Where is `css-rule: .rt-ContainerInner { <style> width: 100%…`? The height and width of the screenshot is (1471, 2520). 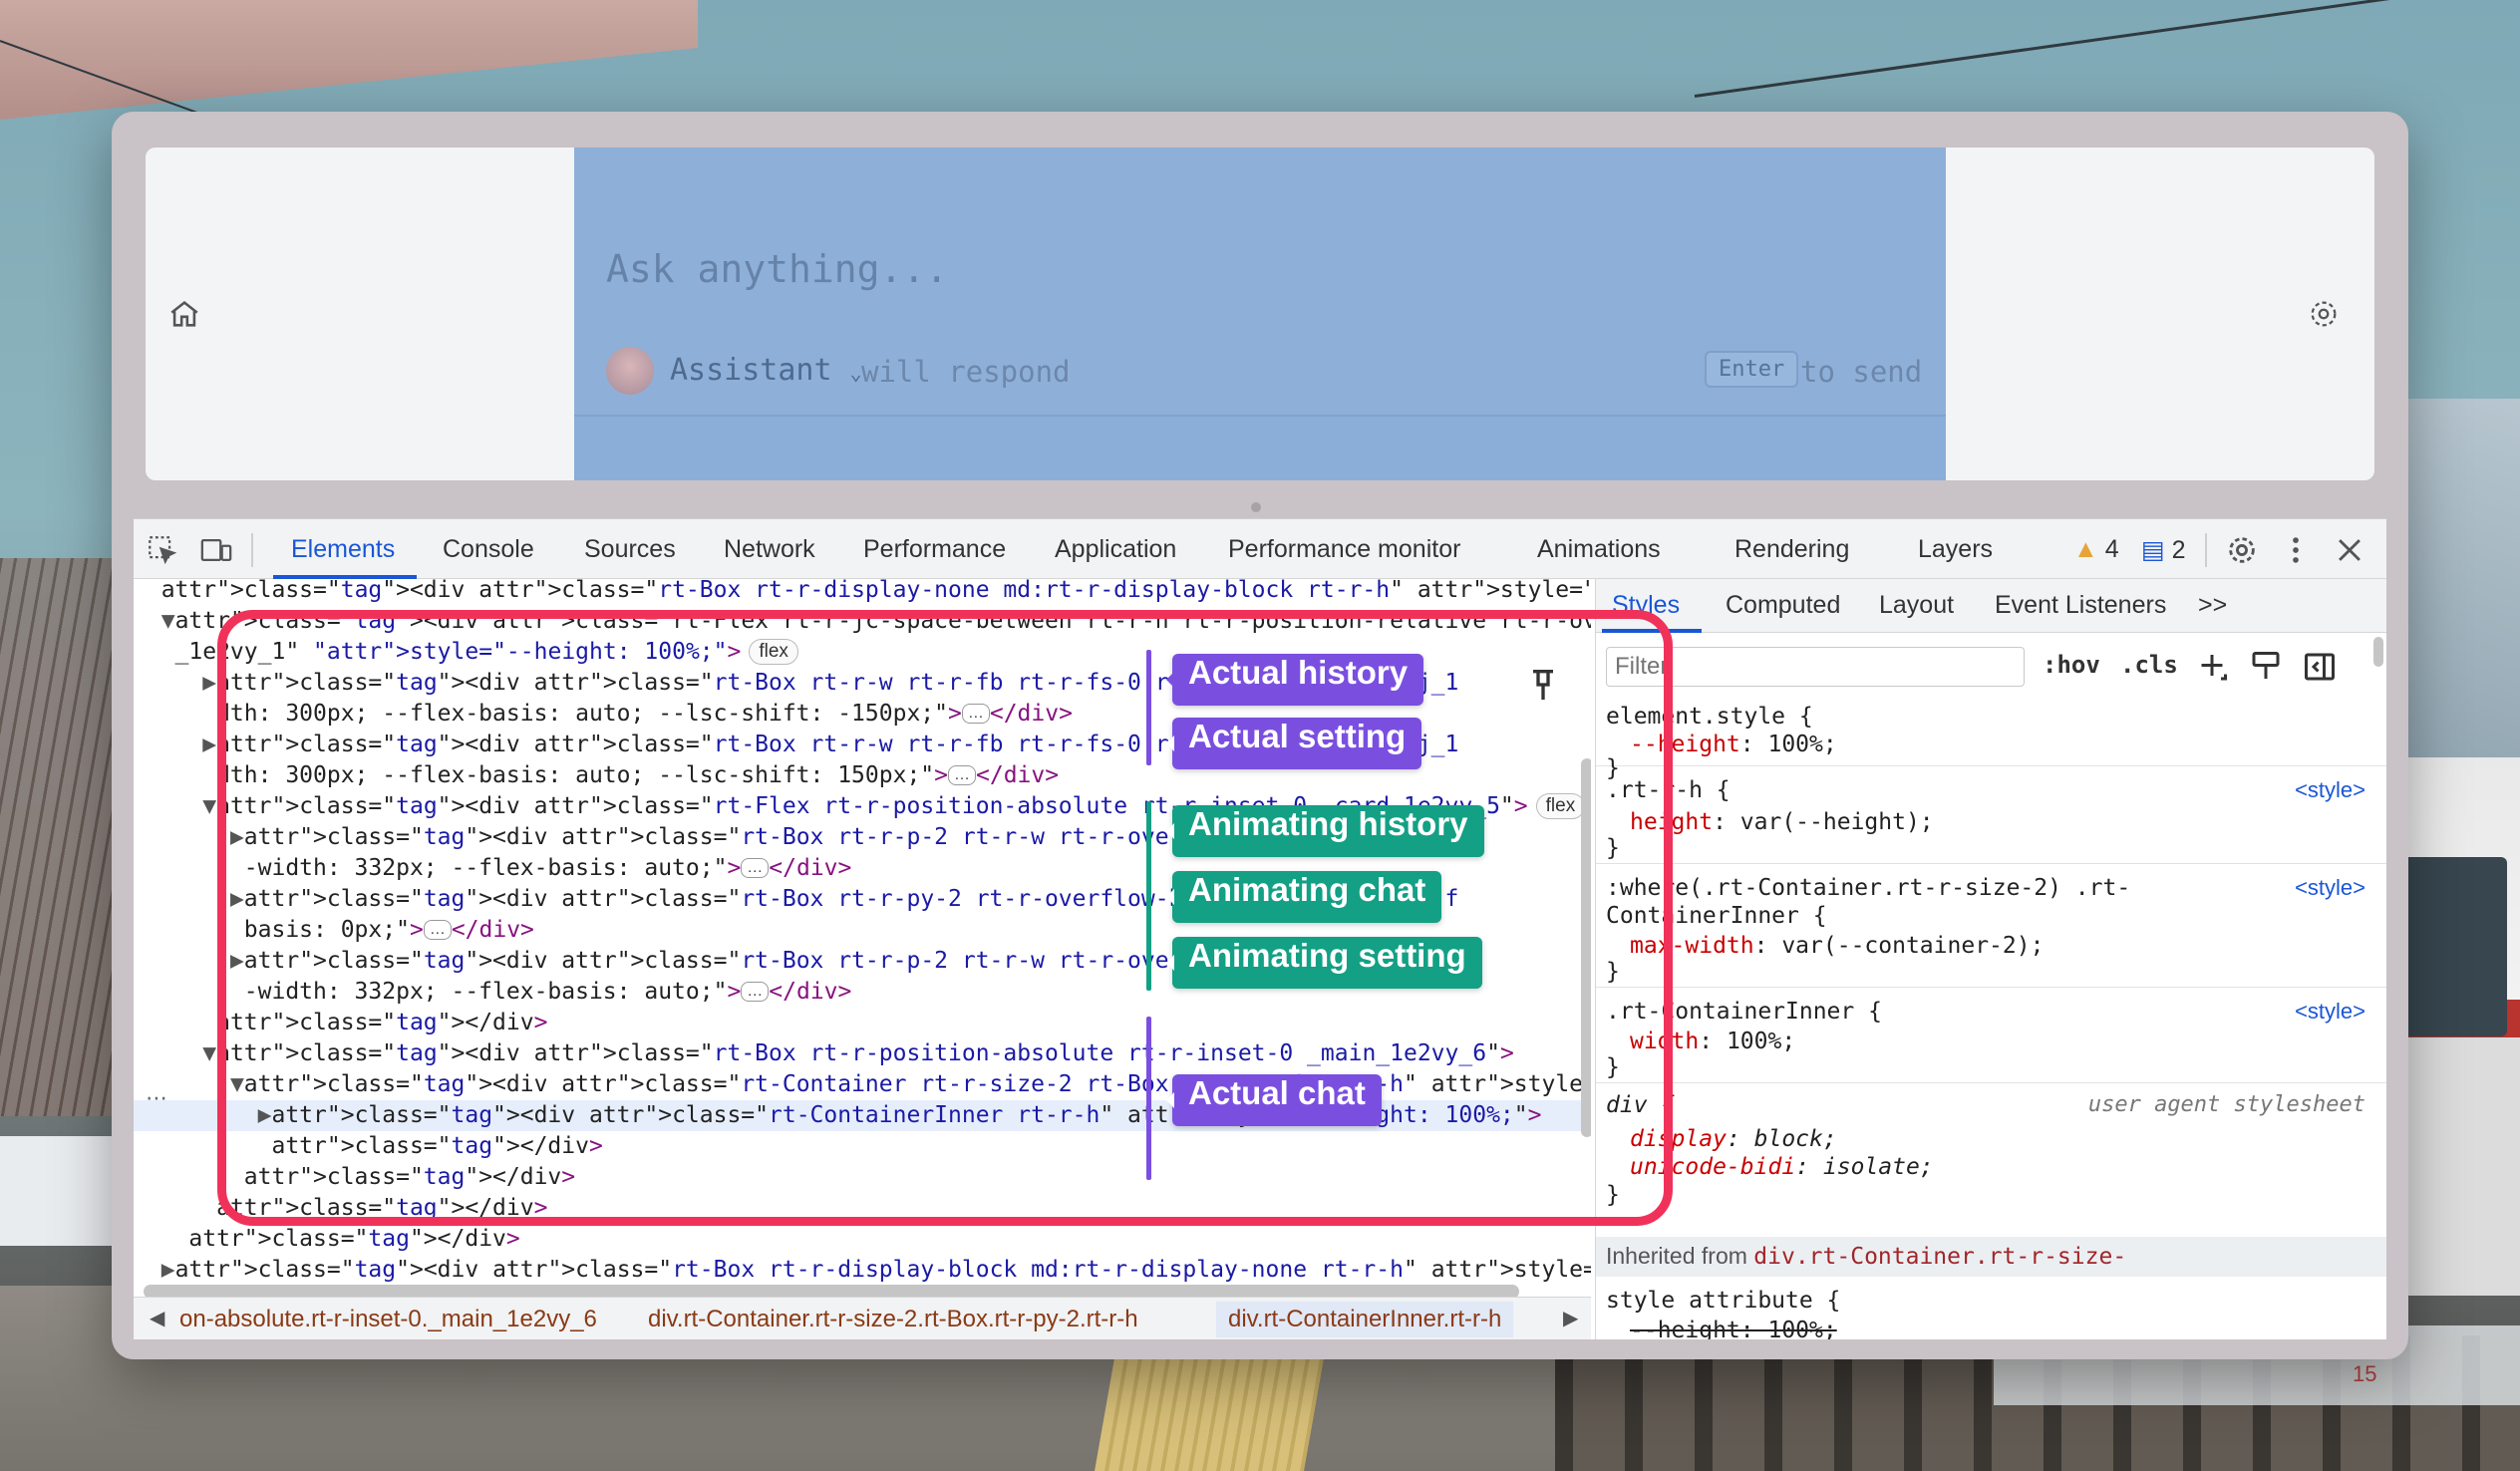 css-rule: .rt-ContainerInner { <style> width: 100%… is located at coordinates (1991, 1037).